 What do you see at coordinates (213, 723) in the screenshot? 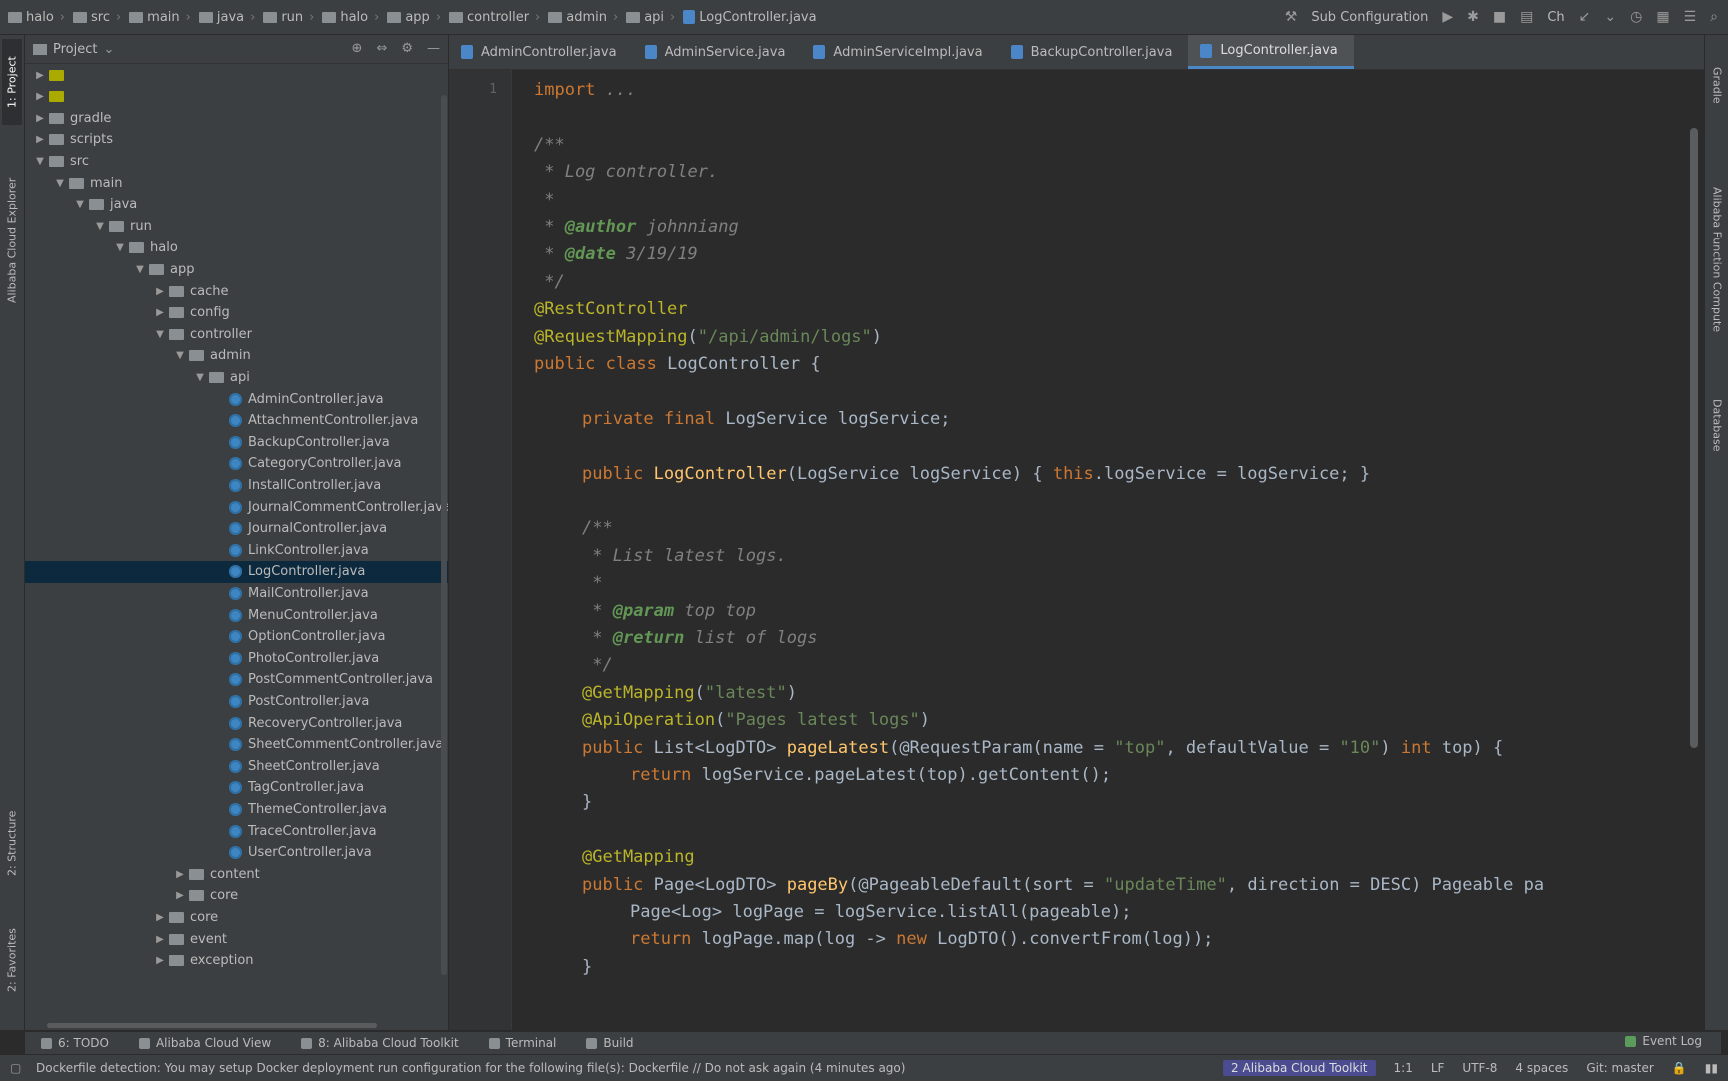
I see `tree-file-item: RecoveryController.java` at bounding box center [213, 723].